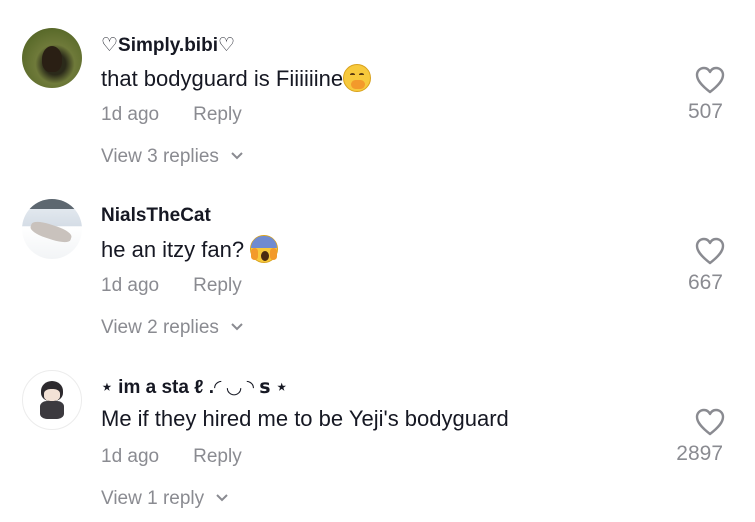 The image size is (755, 522). I want to click on view-replies-button: View 2 replies, so click(172, 328).